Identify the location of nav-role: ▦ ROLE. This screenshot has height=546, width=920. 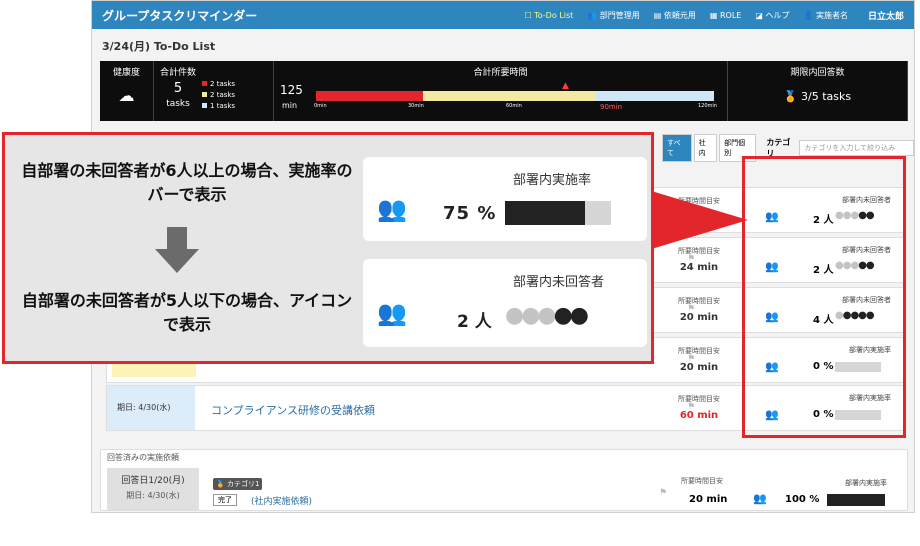
(725, 15).